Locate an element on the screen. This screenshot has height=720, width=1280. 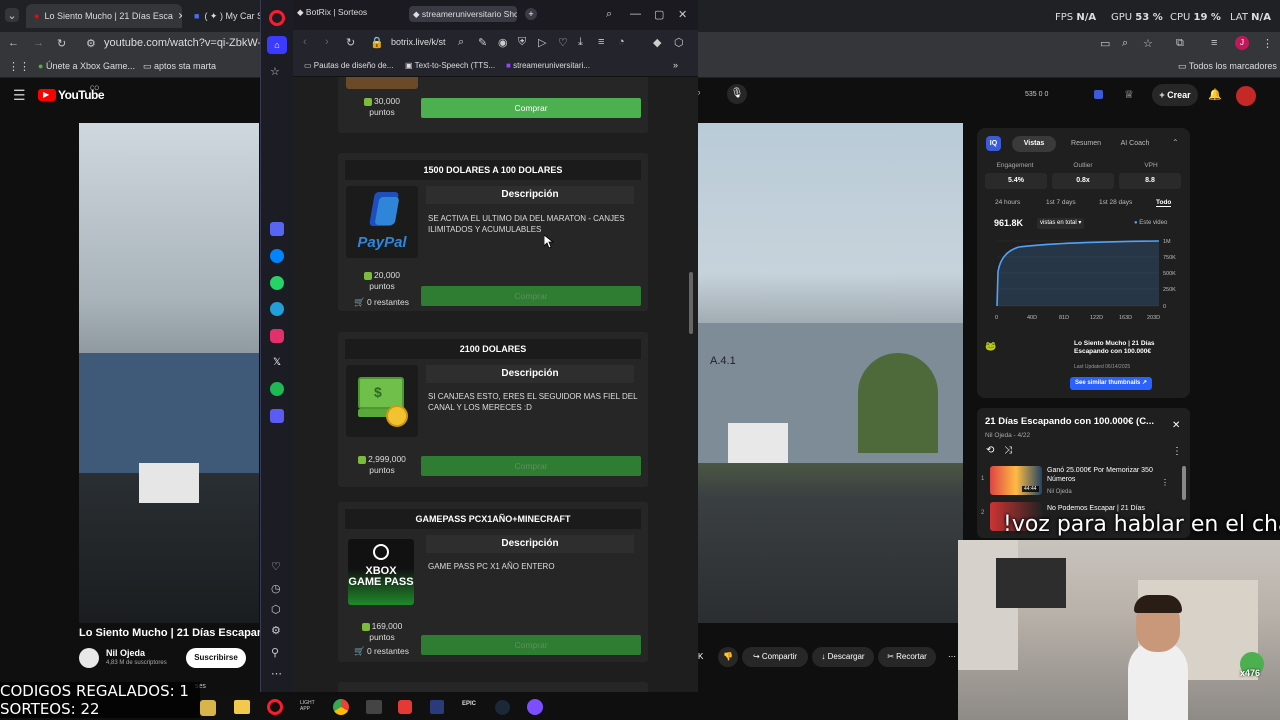
cube-icon: ⬡ is located at coordinates (679, 42).